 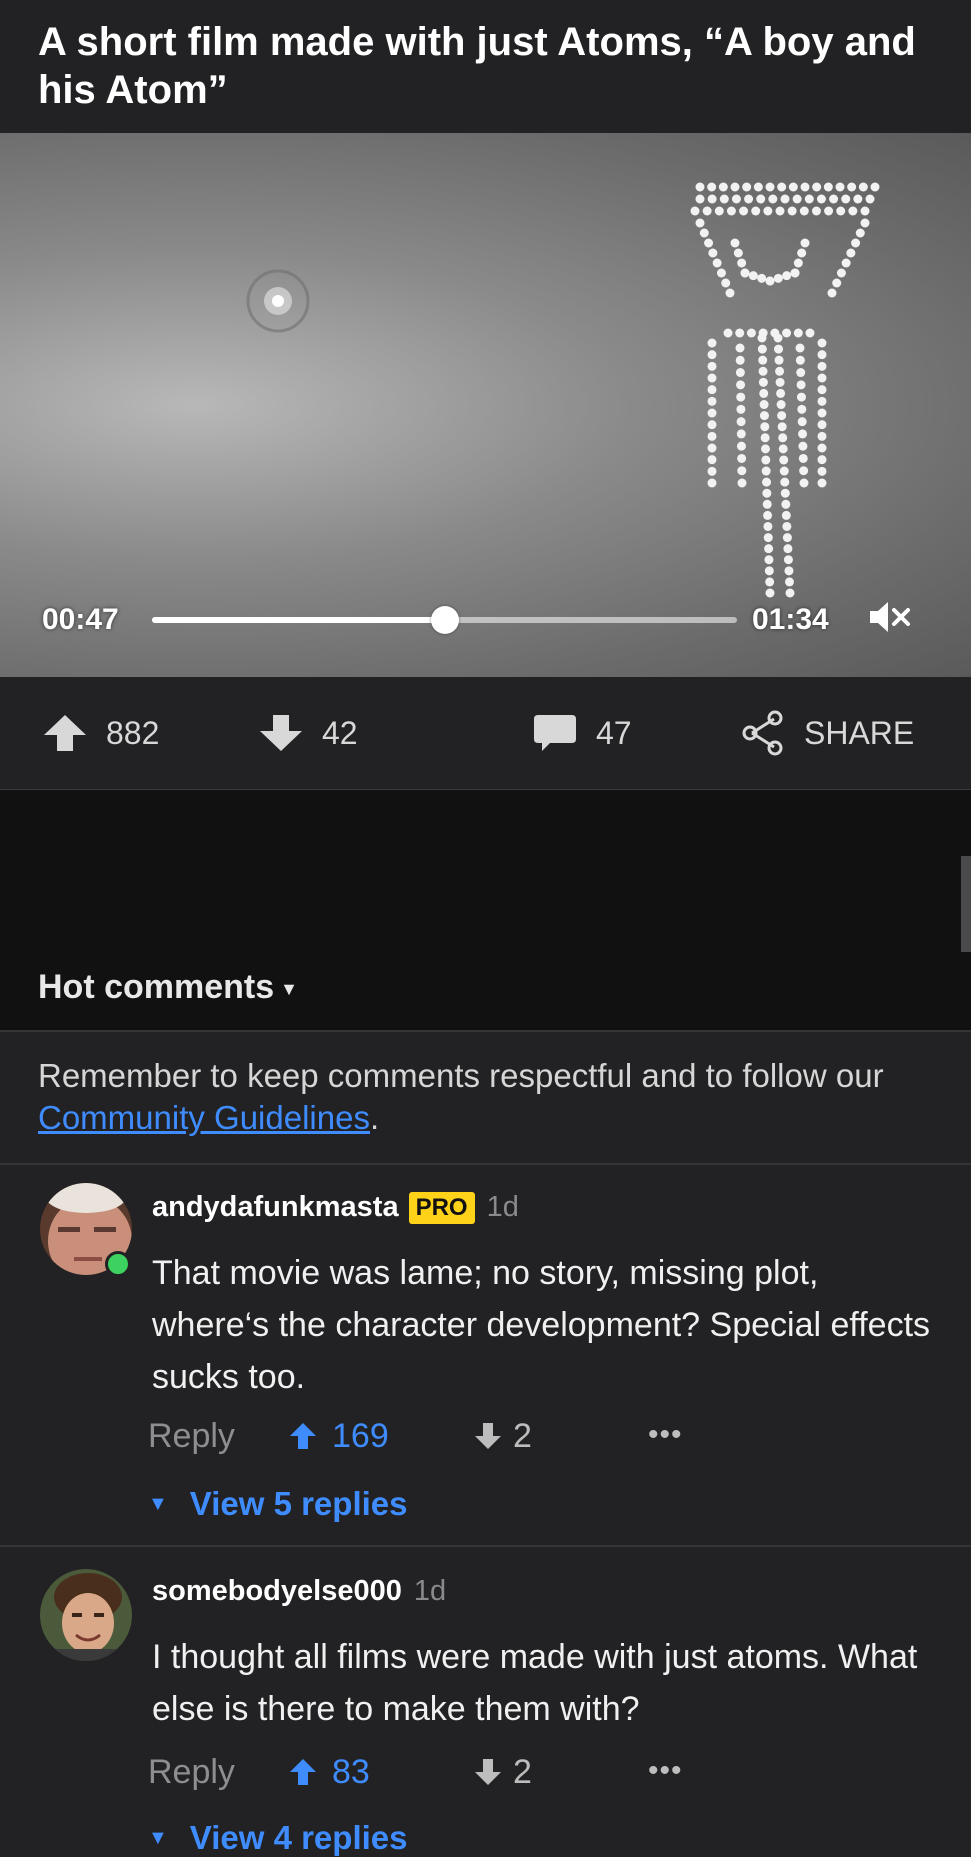 I want to click on seek-bar-played, so click(x=298, y=620).